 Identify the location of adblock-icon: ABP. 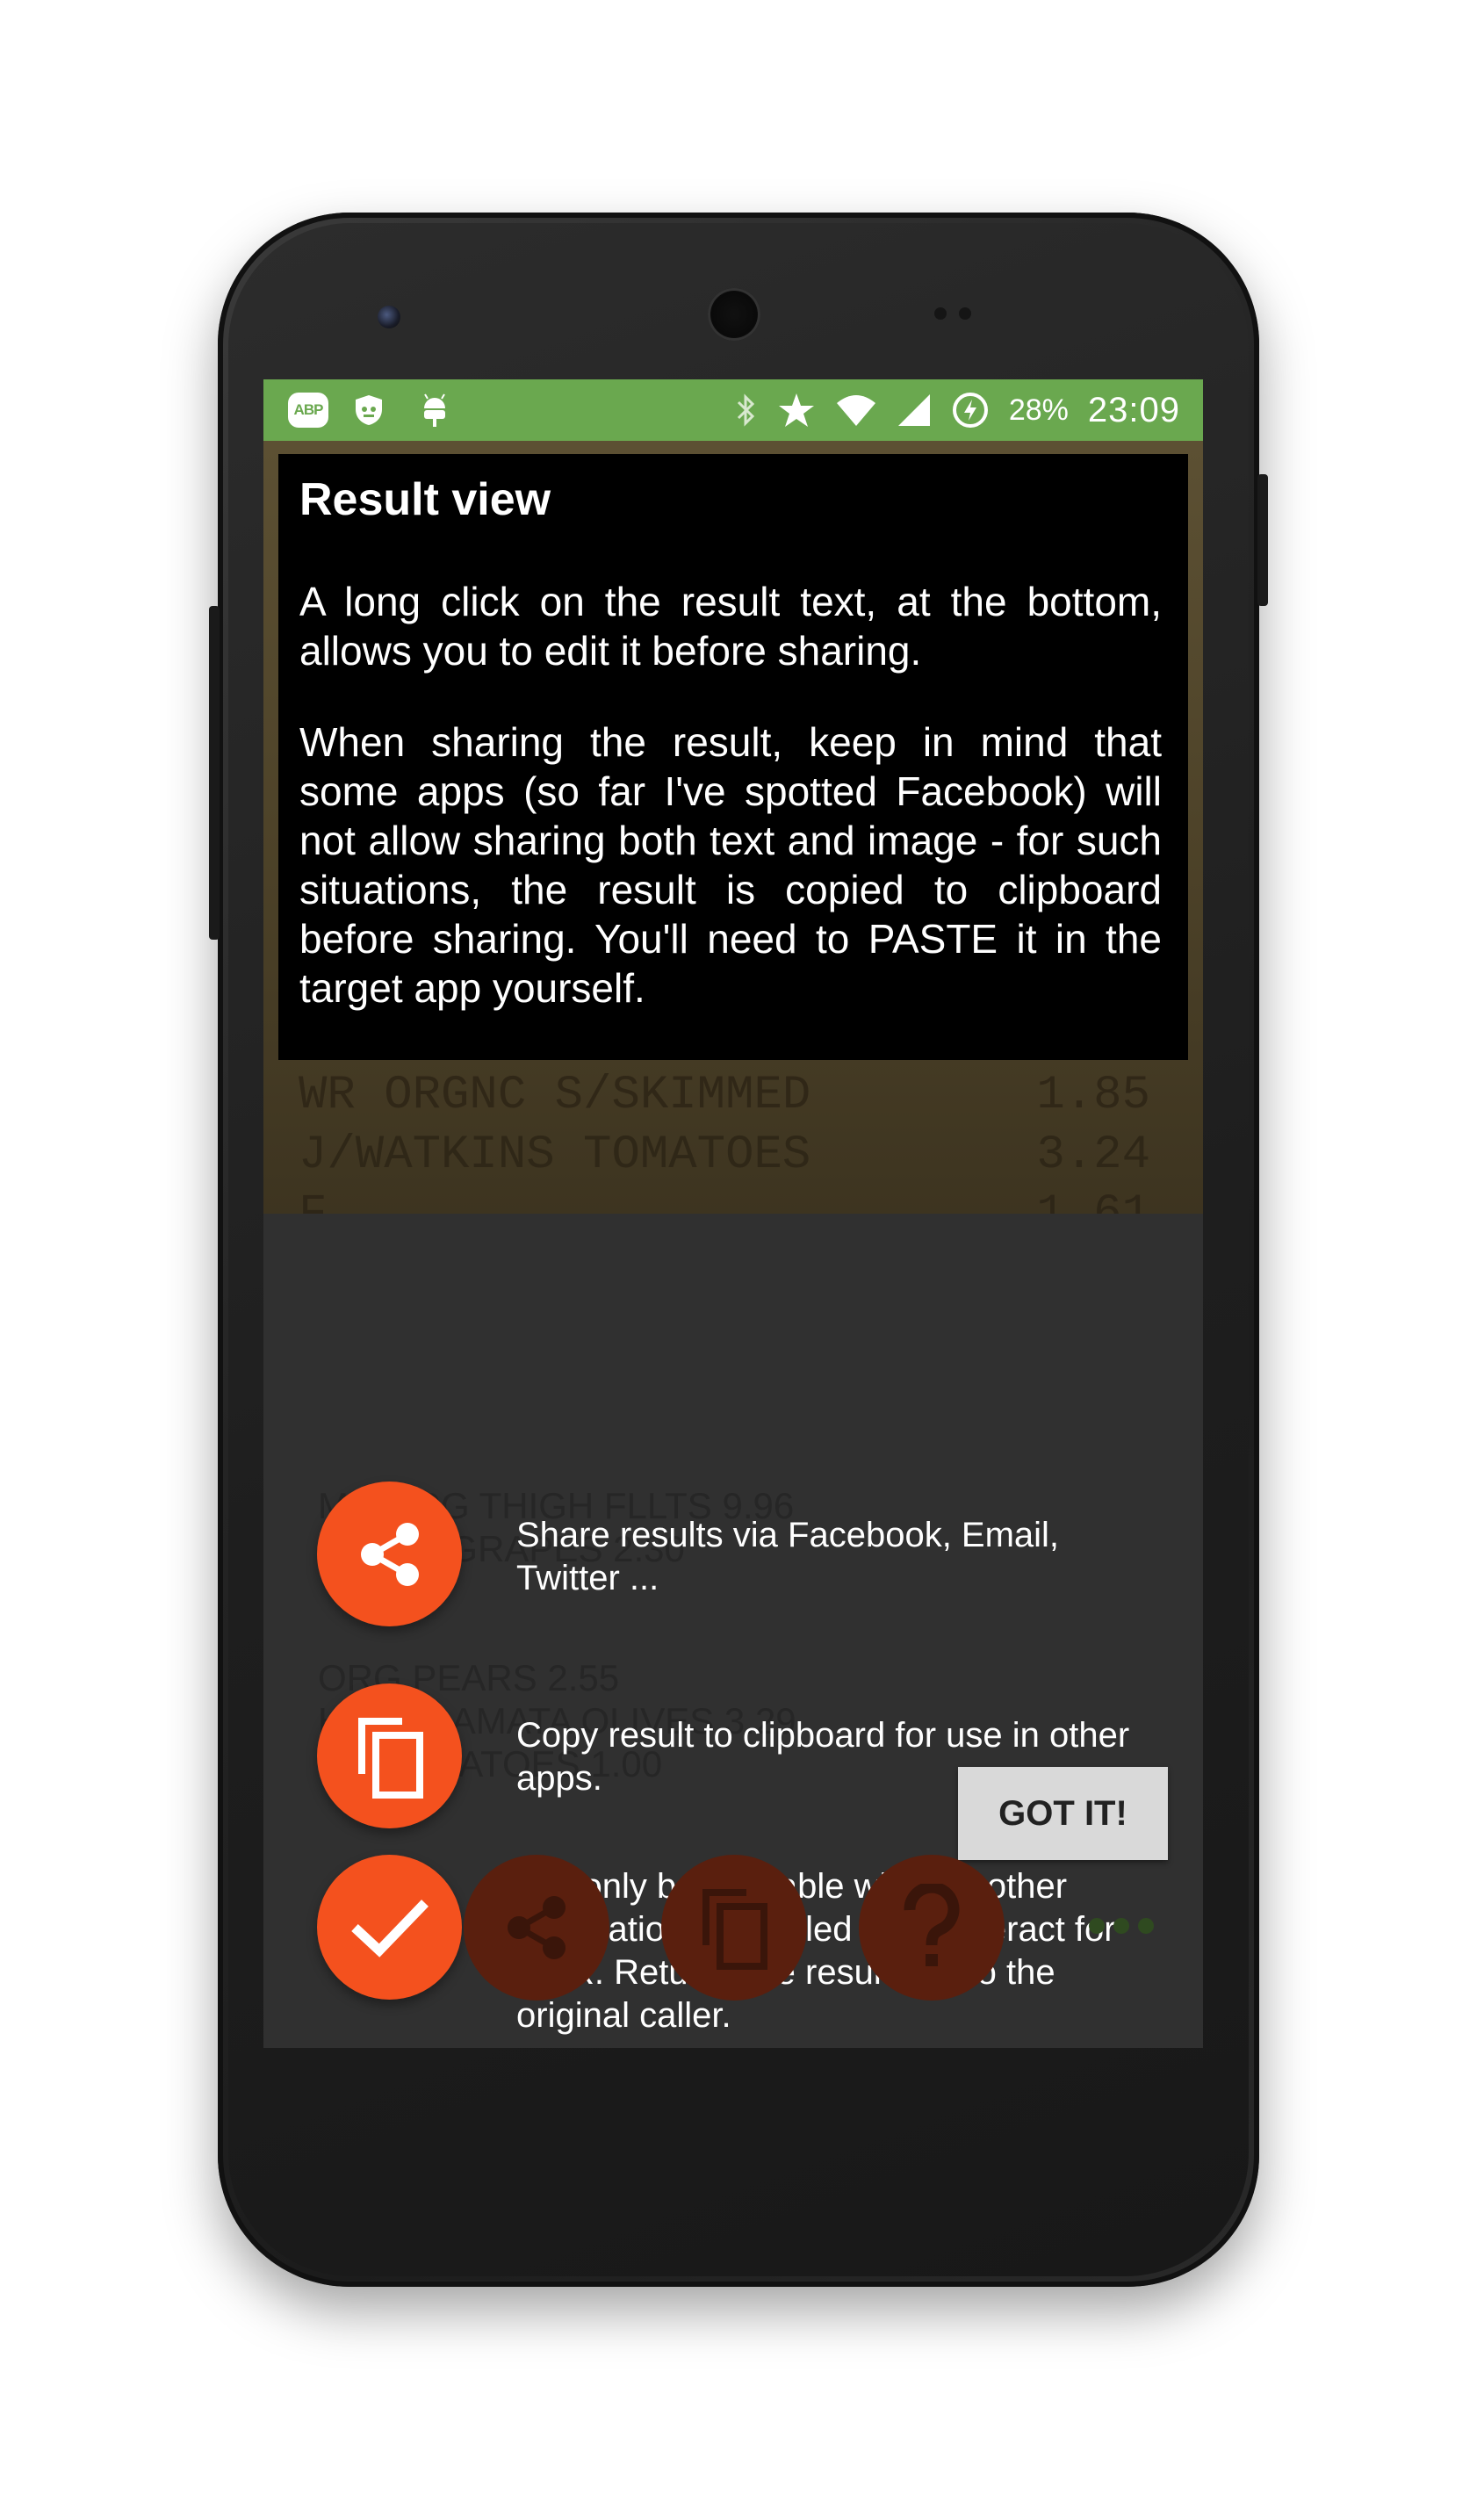
(308, 410).